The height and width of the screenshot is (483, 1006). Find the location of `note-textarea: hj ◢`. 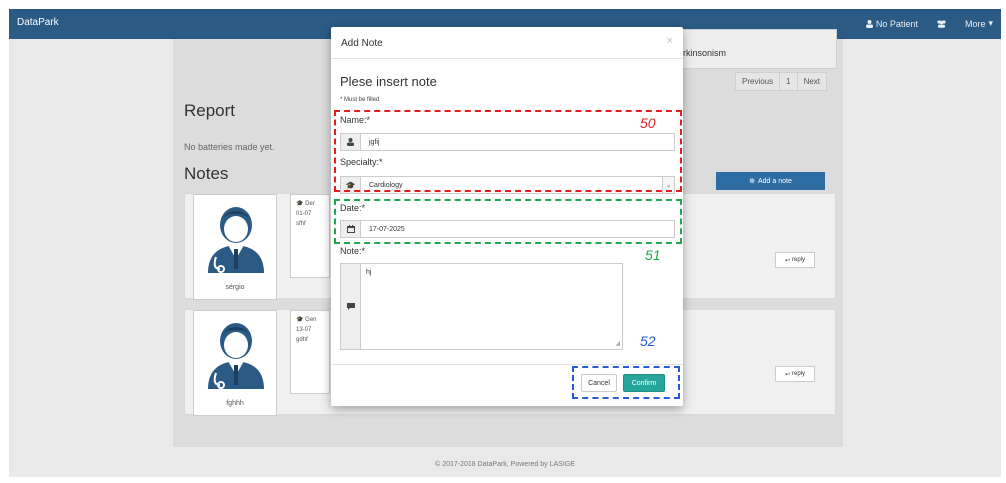

note-textarea: hj ◢ is located at coordinates (492, 306).